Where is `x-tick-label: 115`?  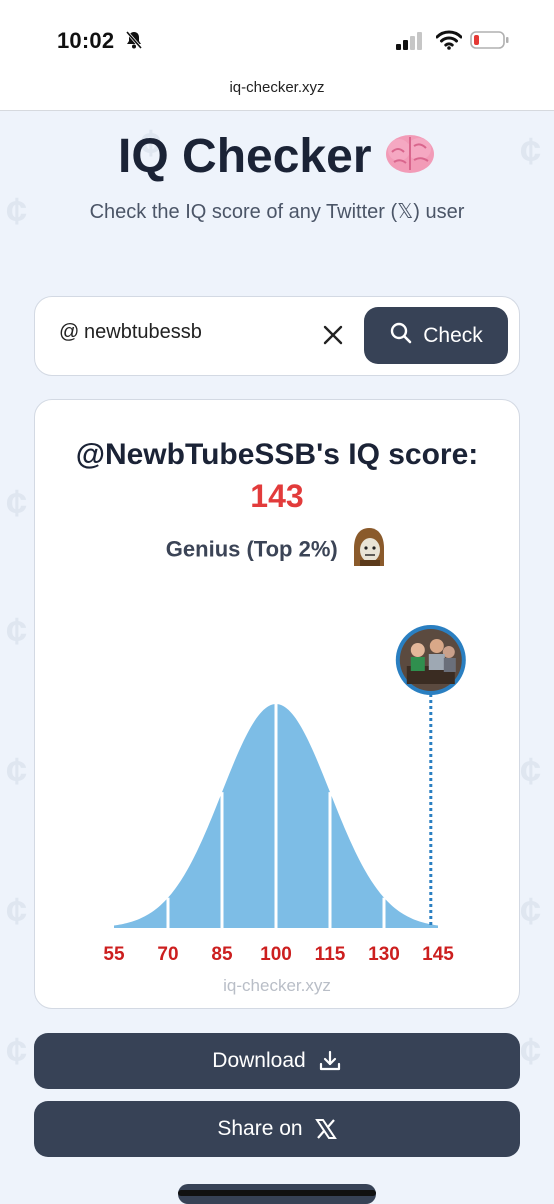
x-tick-label: 115 is located at coordinates (330, 954).